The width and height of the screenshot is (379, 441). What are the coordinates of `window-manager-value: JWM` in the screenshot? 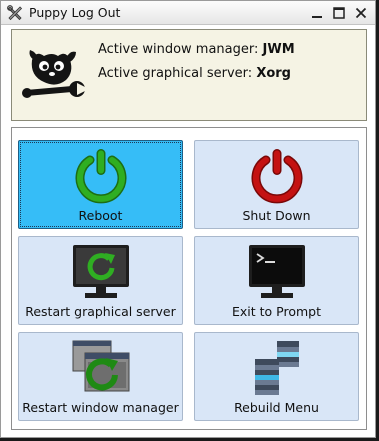 It's located at (278, 49).